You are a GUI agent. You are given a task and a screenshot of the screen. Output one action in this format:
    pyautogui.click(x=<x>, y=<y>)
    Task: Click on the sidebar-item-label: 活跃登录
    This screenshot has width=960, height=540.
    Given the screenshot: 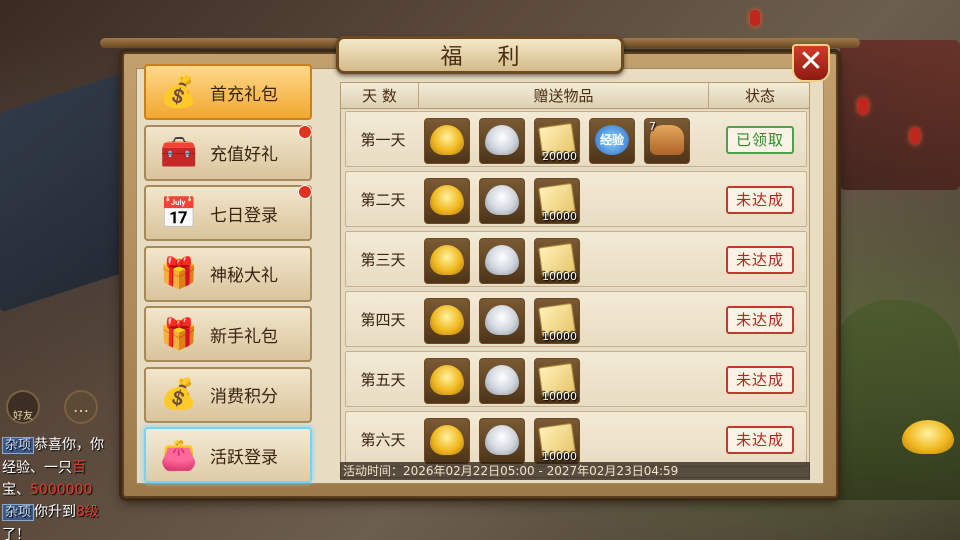 What is the action you would take?
    pyautogui.click(x=244, y=457)
    